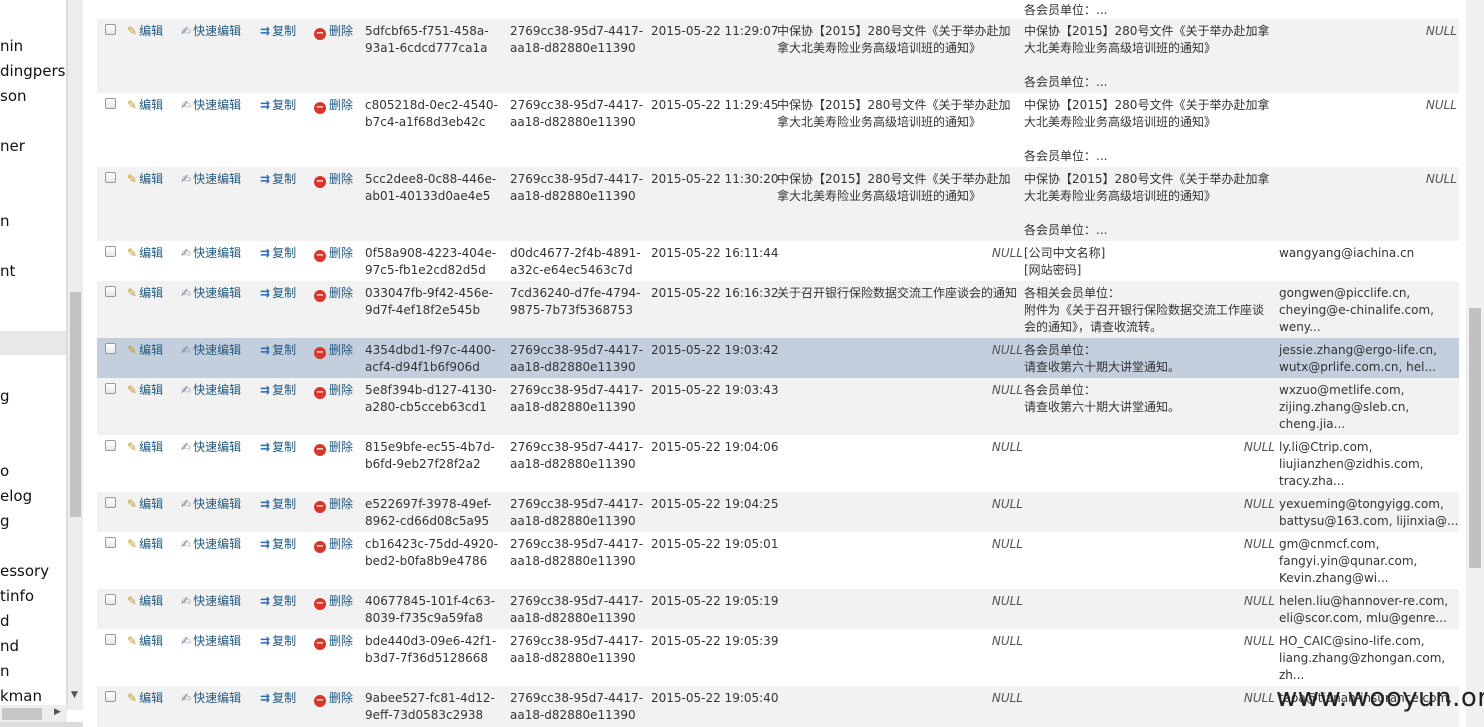 The width and height of the screenshot is (1484, 727). What do you see at coordinates (265, 179) in the screenshot?
I see `copy-icon: ⇉` at bounding box center [265, 179].